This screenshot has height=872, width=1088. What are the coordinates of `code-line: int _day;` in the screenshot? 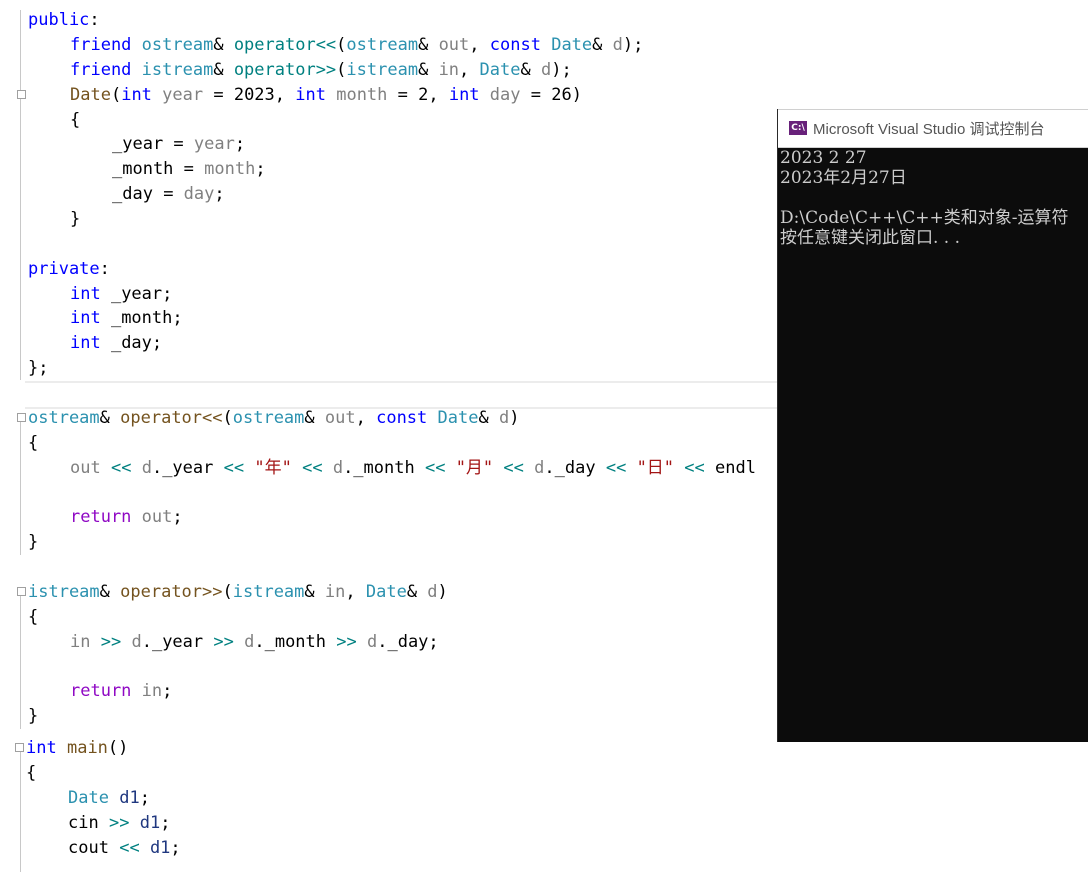 It's located at (116, 343).